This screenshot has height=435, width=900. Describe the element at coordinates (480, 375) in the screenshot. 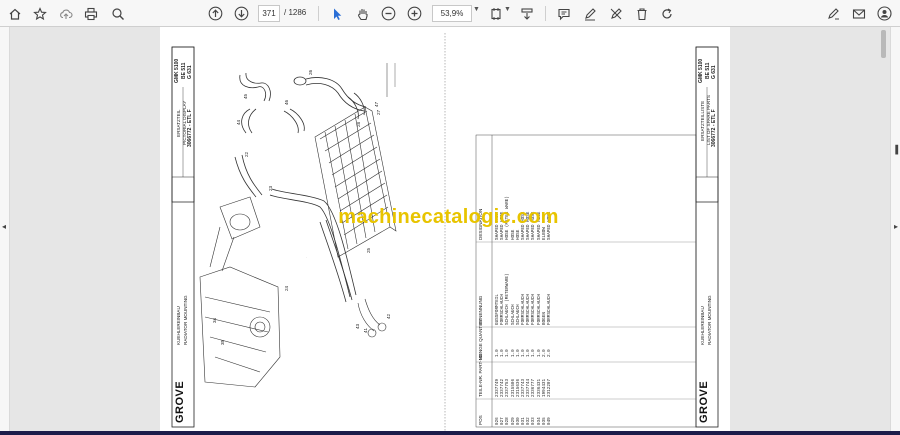

I see `column-header-part-no: TEILE-NR. PART-NO` at that location.